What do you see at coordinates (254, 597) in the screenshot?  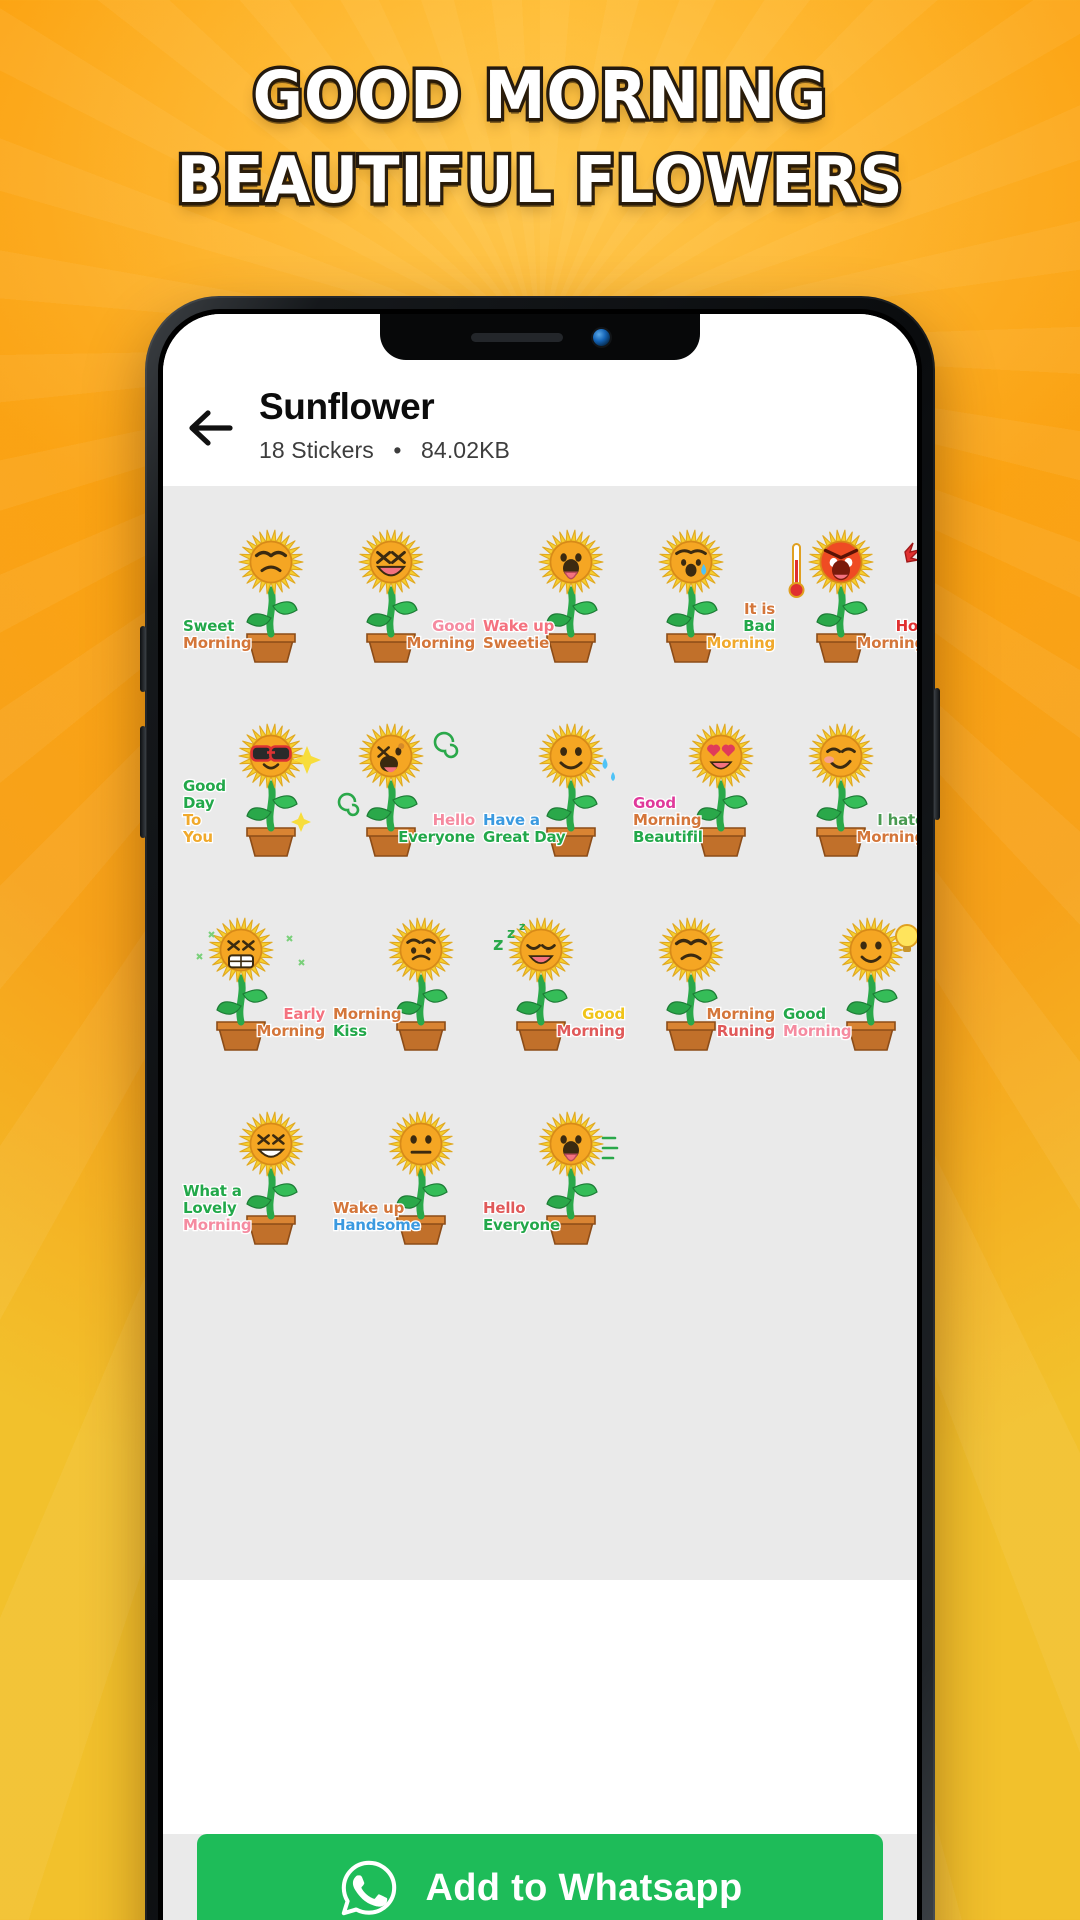 I see `sticker-item: Sweet Morning` at bounding box center [254, 597].